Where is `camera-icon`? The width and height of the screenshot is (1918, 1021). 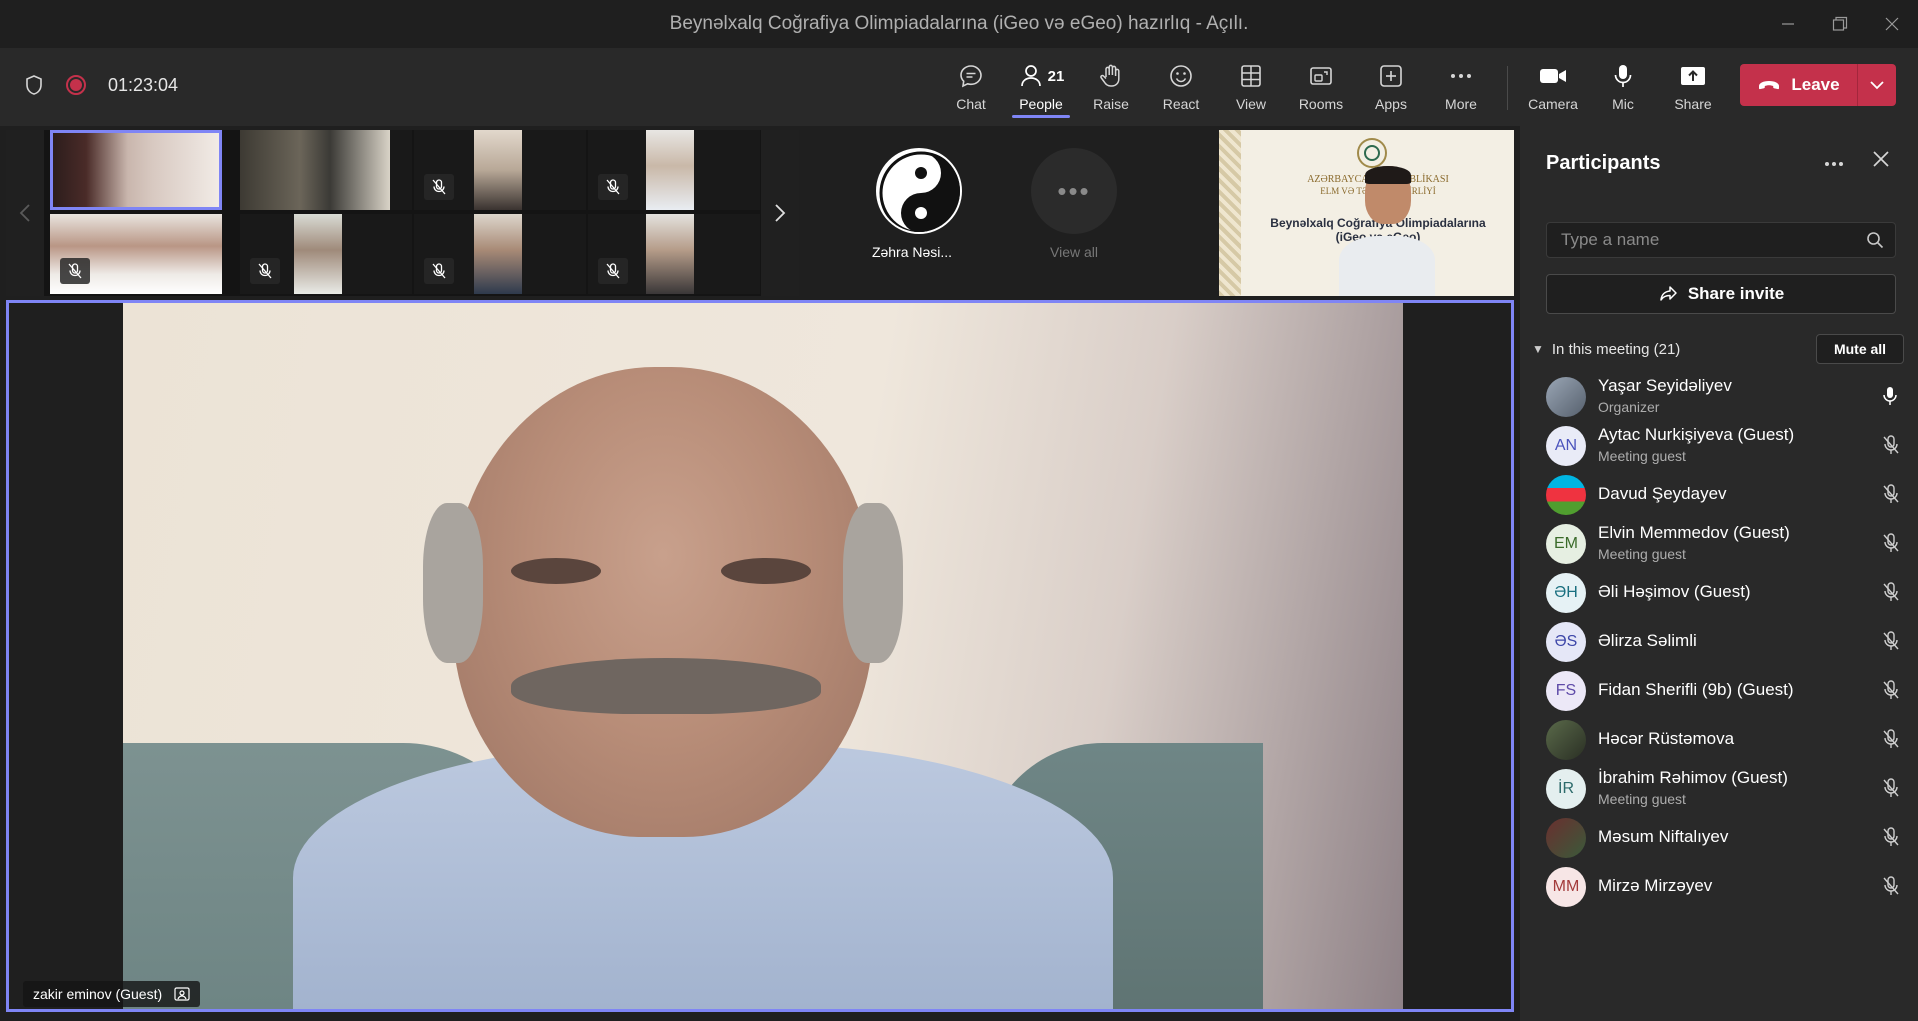 camera-icon is located at coordinates (1553, 76).